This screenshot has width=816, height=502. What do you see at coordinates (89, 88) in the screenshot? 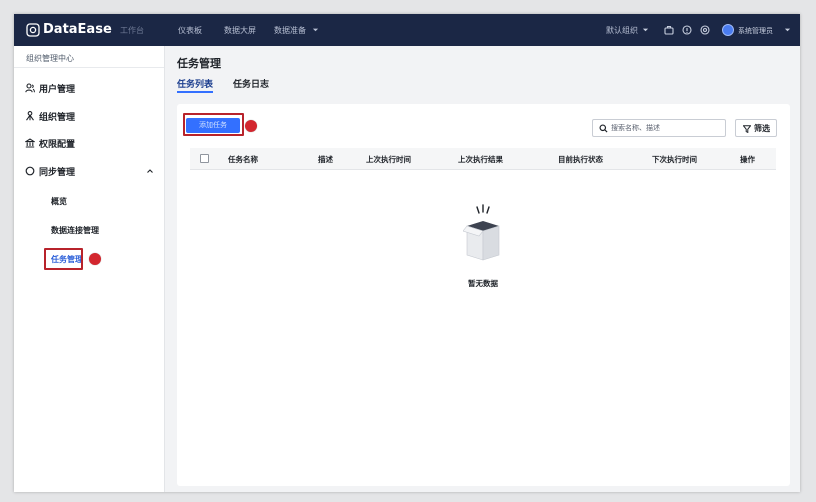
I see `sidebar-item-users: 用户管理` at bounding box center [89, 88].